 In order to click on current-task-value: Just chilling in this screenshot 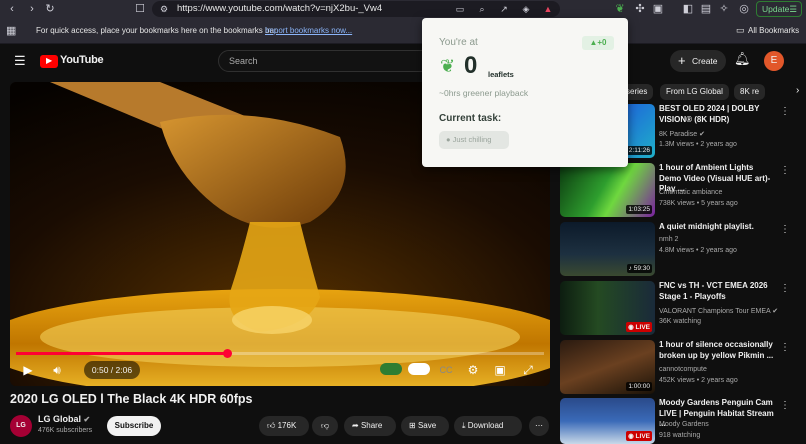, I will do `click(472, 139)`.